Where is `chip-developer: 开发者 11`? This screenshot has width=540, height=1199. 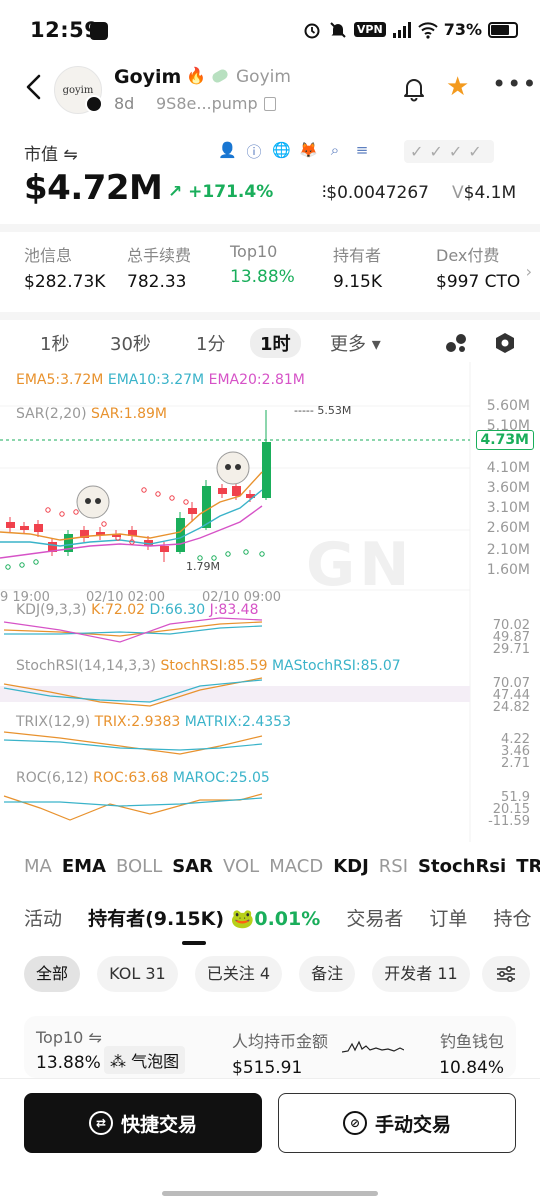
chip-developer: 开发者 11 is located at coordinates (421, 974).